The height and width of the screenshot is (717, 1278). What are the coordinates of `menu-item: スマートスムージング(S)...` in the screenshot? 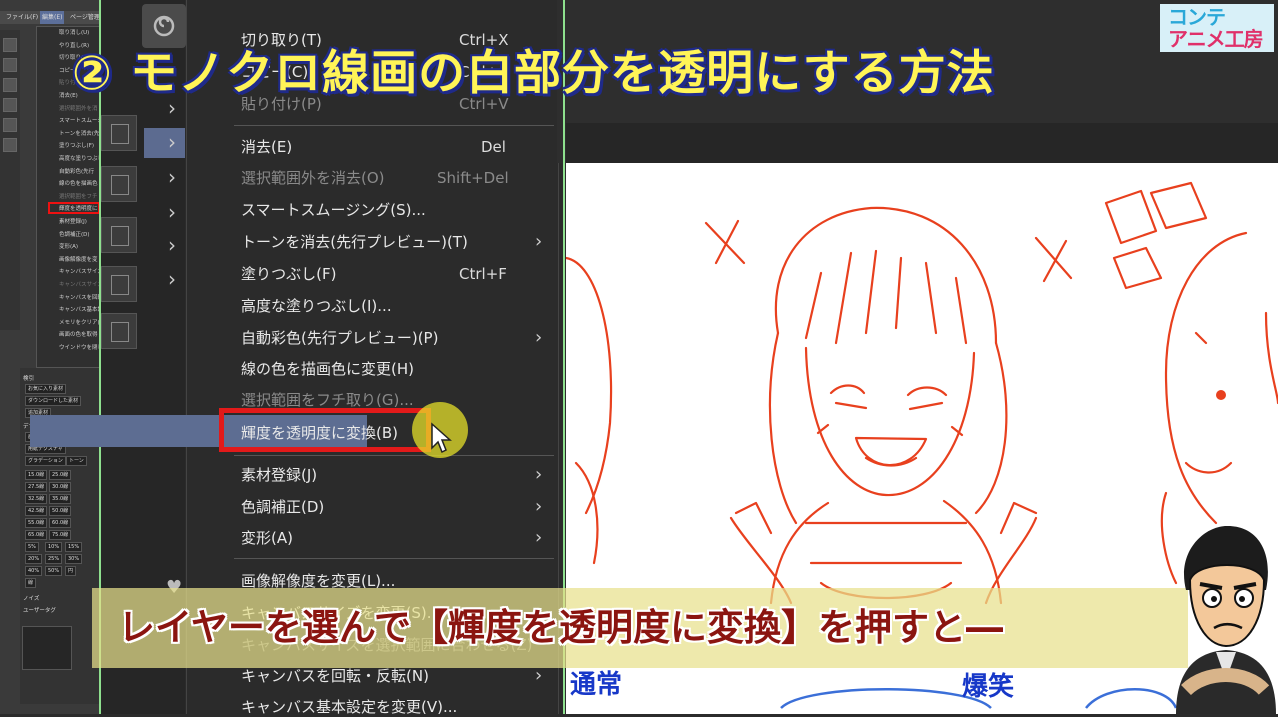 It's located at (333, 210).